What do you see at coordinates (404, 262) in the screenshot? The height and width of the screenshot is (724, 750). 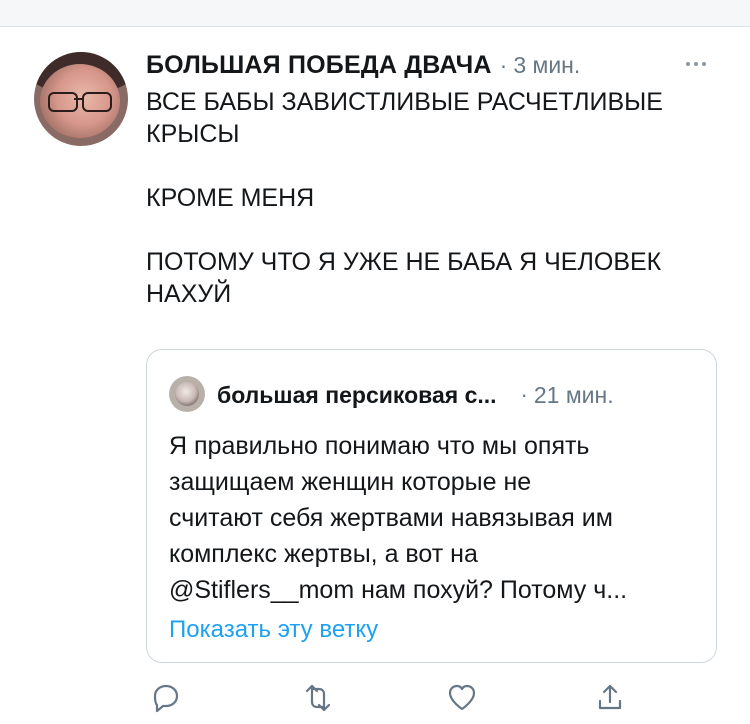 I see `tweet-line: ПОТОМУ ЧТО Я УЖЕ НЕ БАБА Я ЧЕЛОВЕК` at bounding box center [404, 262].